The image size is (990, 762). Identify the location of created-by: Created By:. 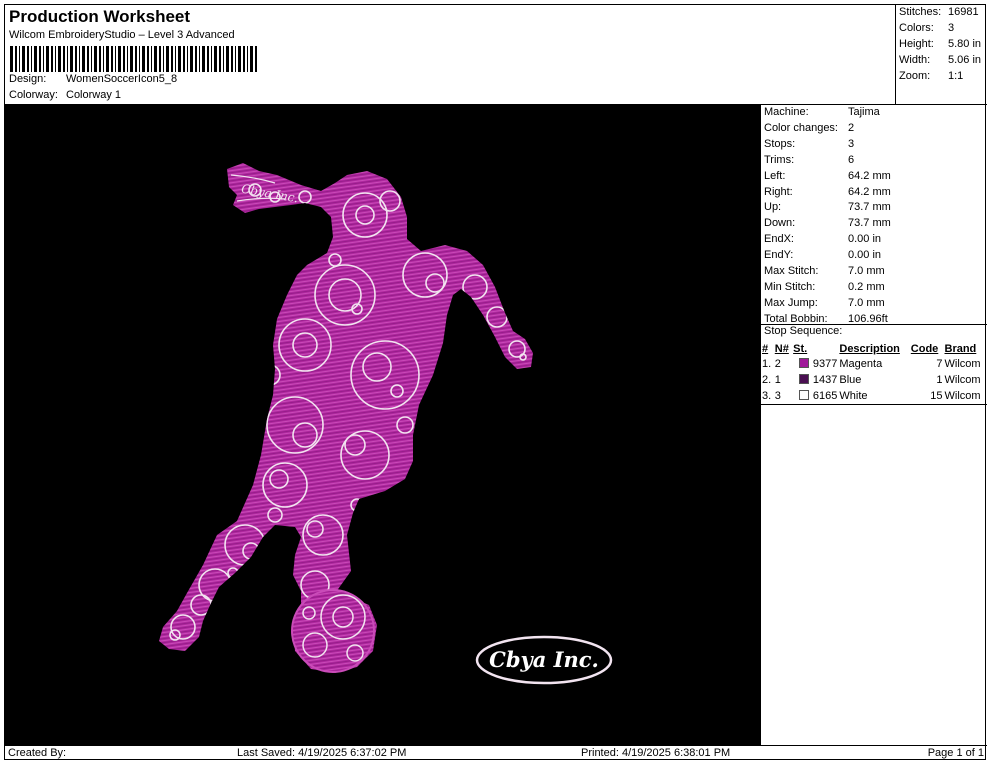
(37, 753).